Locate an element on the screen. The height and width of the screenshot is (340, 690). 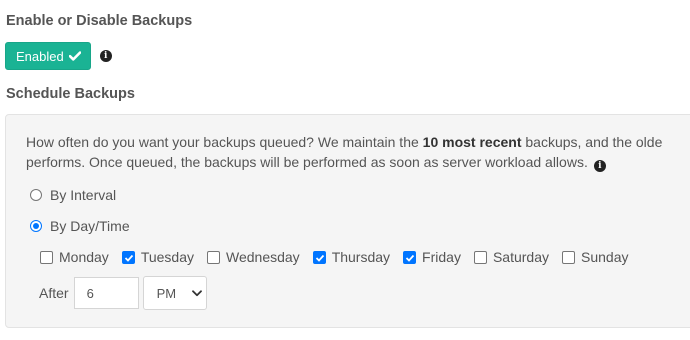
day-thursday: Thursday is located at coordinates (351, 257).